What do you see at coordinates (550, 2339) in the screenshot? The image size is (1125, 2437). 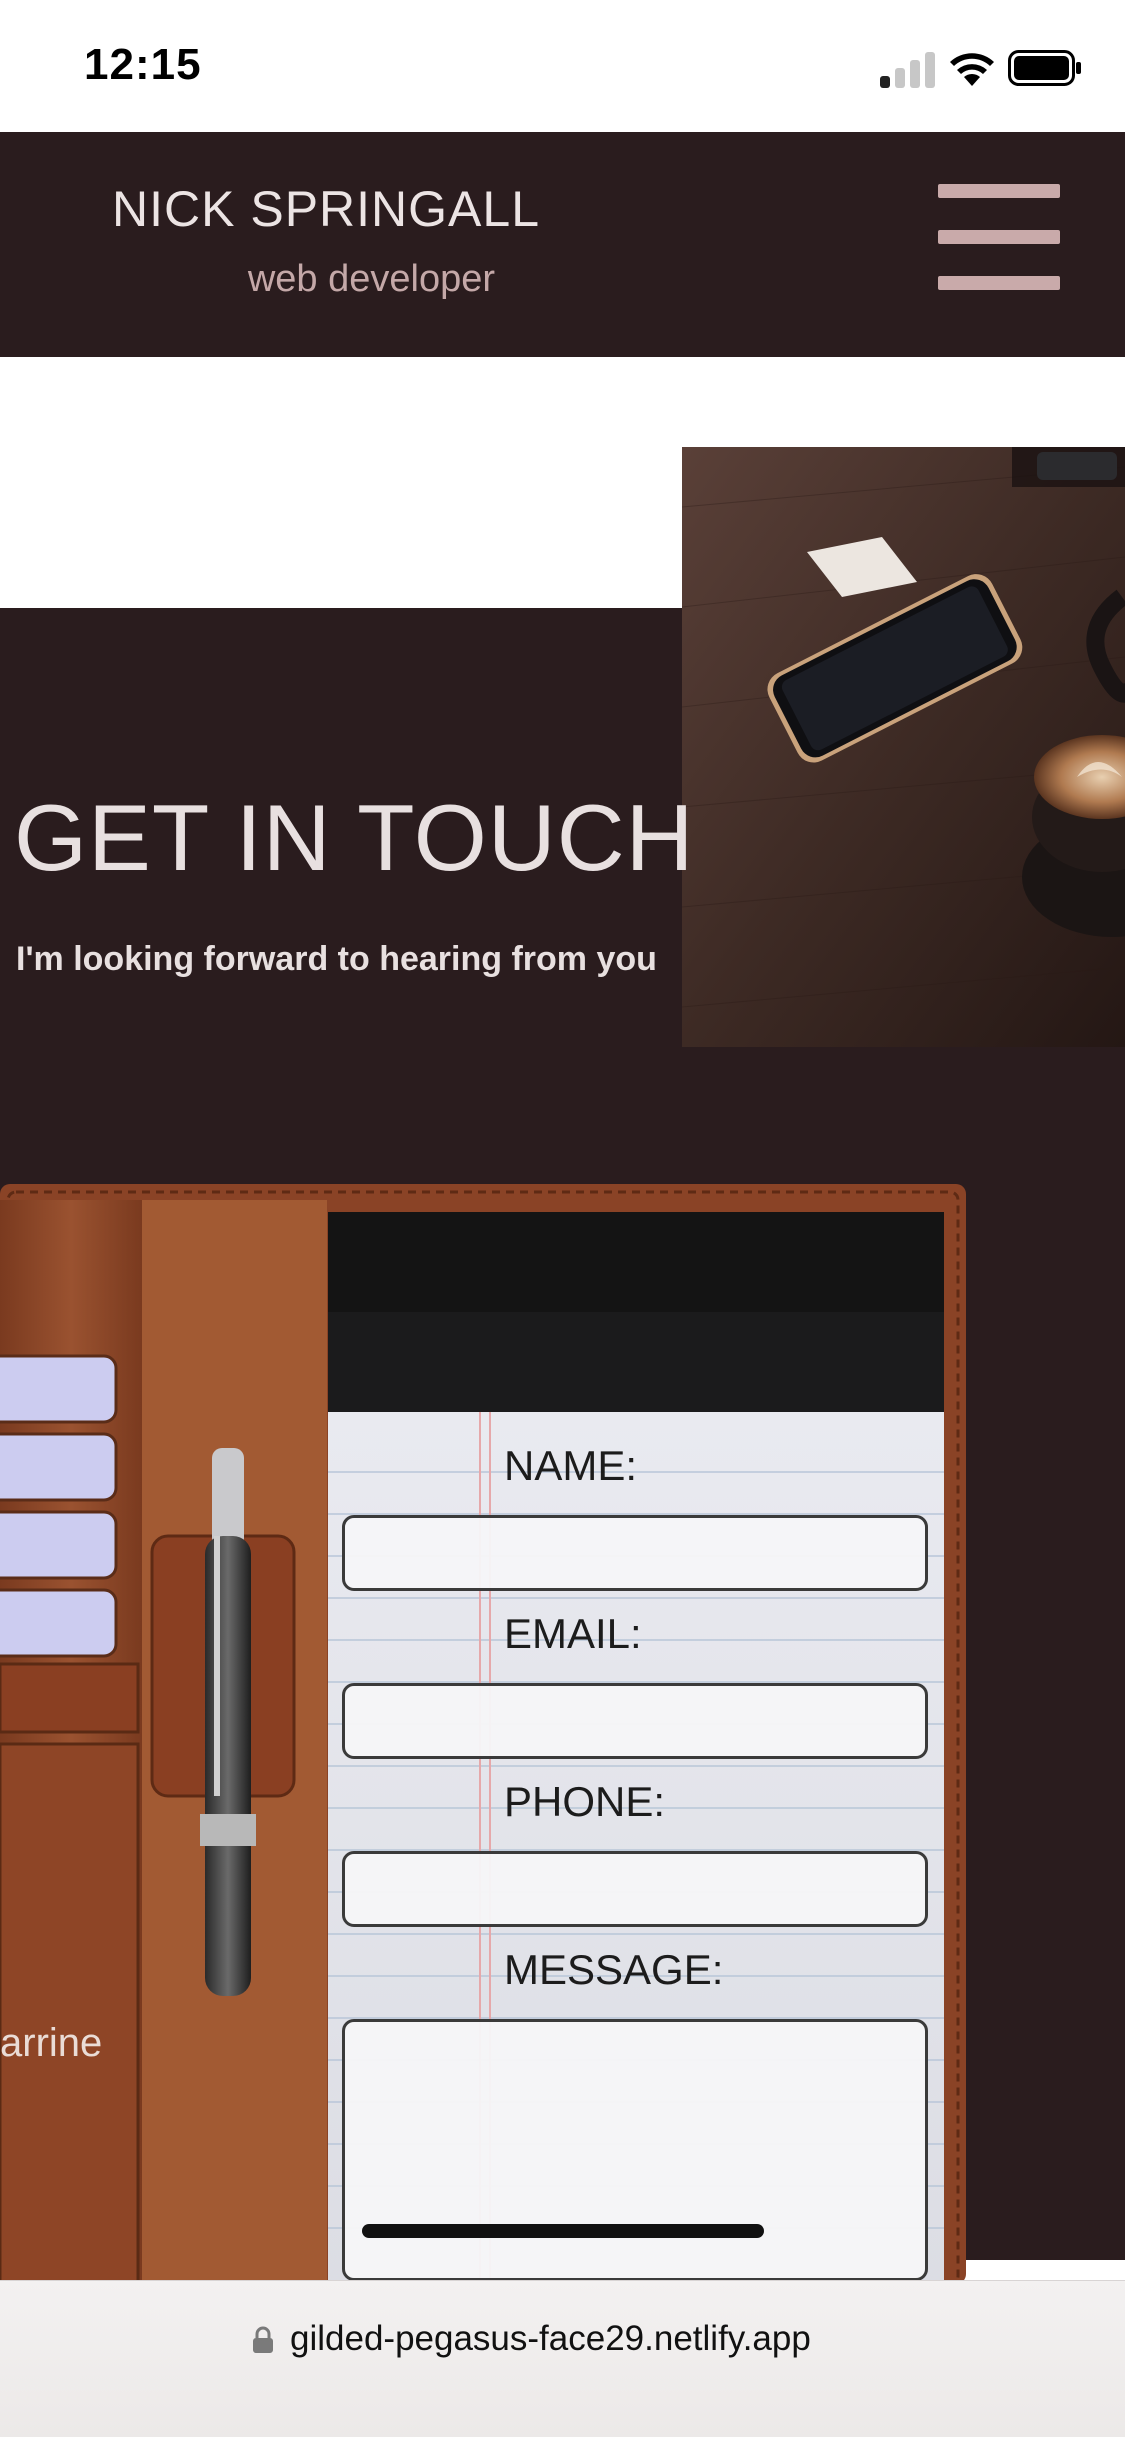 I see `url-text: gilded-pegasus-face29.netlify.app` at bounding box center [550, 2339].